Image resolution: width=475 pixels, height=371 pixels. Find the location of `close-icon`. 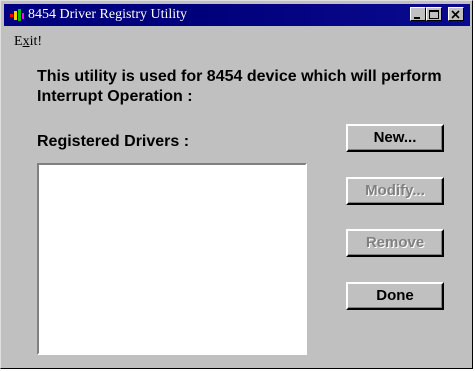

close-icon is located at coordinates (455, 14).